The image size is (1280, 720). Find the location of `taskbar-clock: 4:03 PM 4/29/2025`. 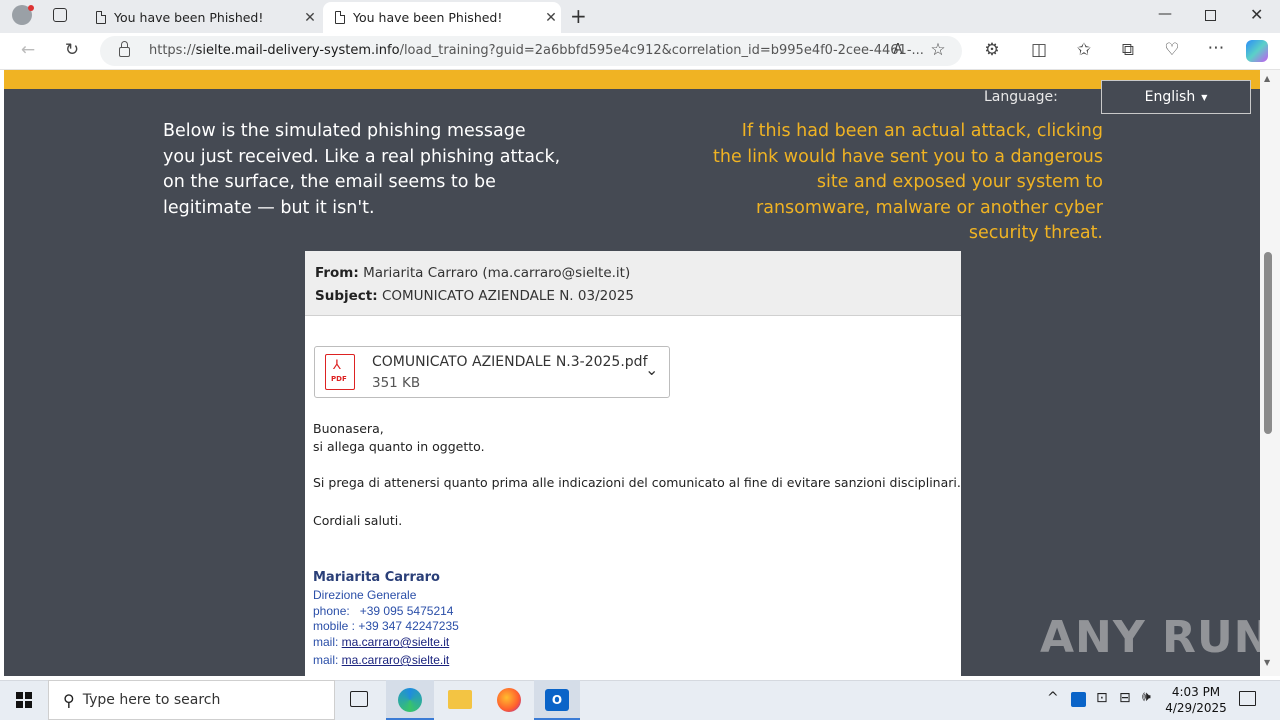

taskbar-clock: 4:03 PM 4/29/2025 is located at coordinates (1196, 700).